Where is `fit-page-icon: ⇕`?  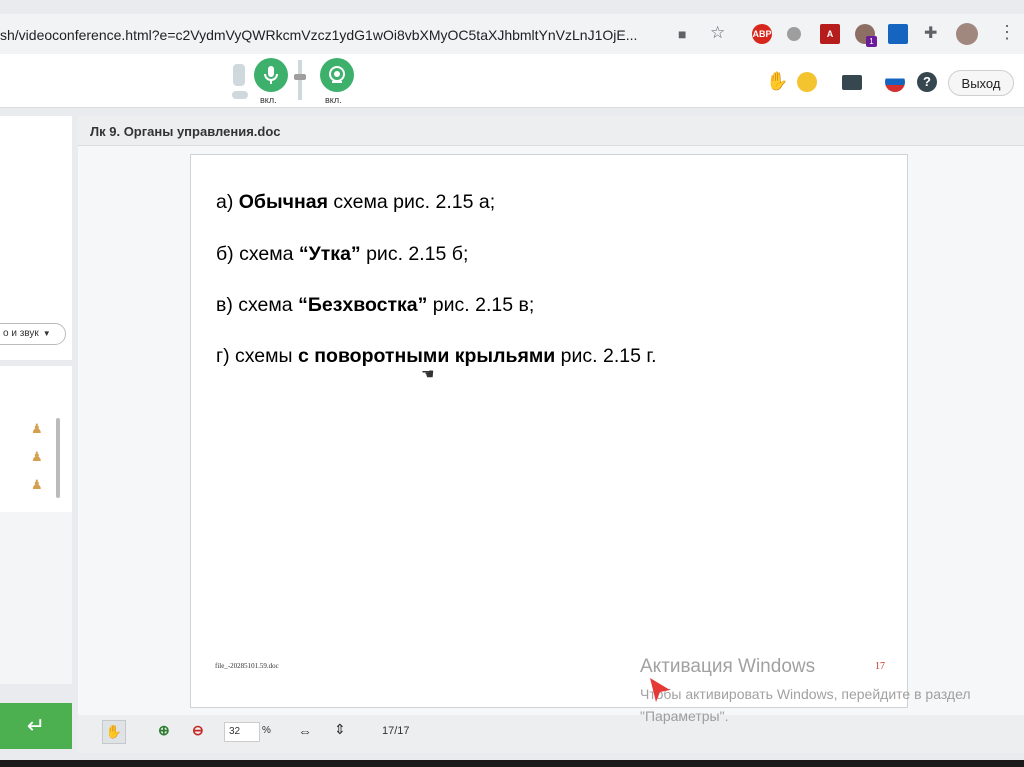
fit-page-icon: ⇕ is located at coordinates (340, 729).